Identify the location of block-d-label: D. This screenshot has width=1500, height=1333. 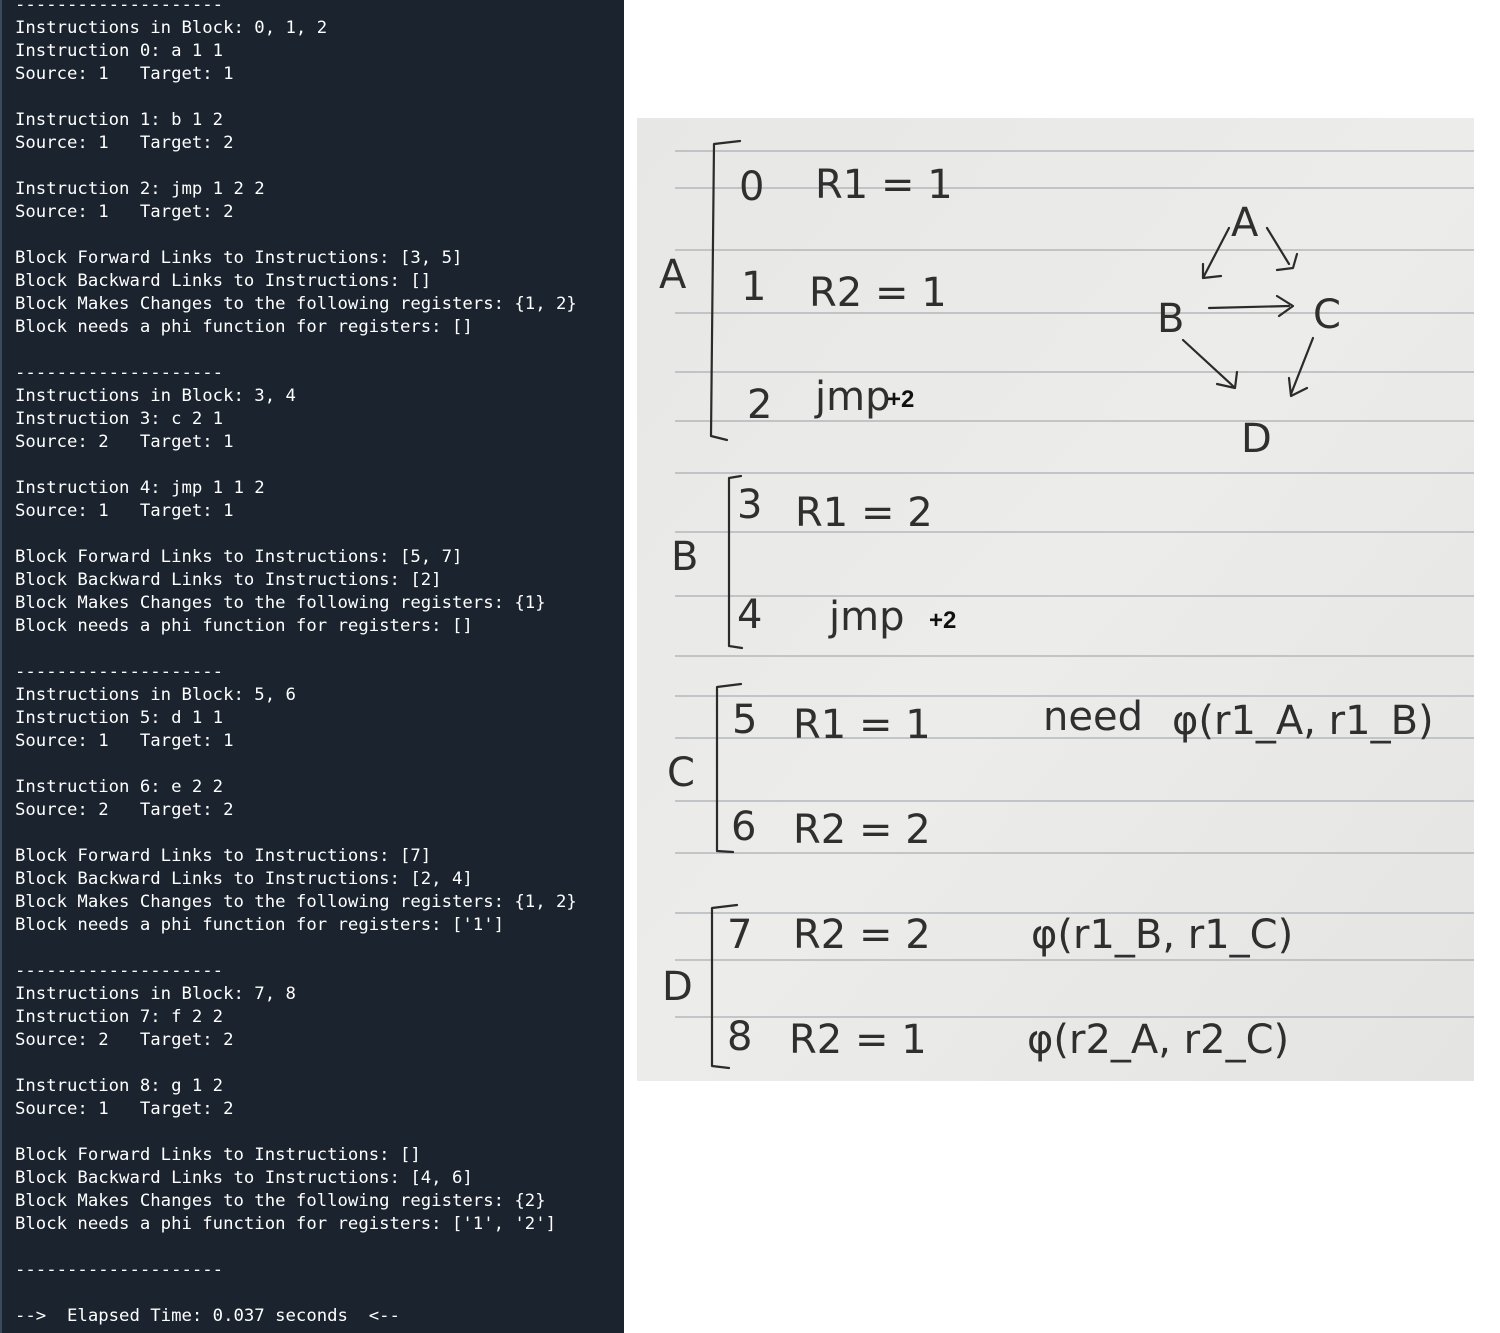
(677, 987).